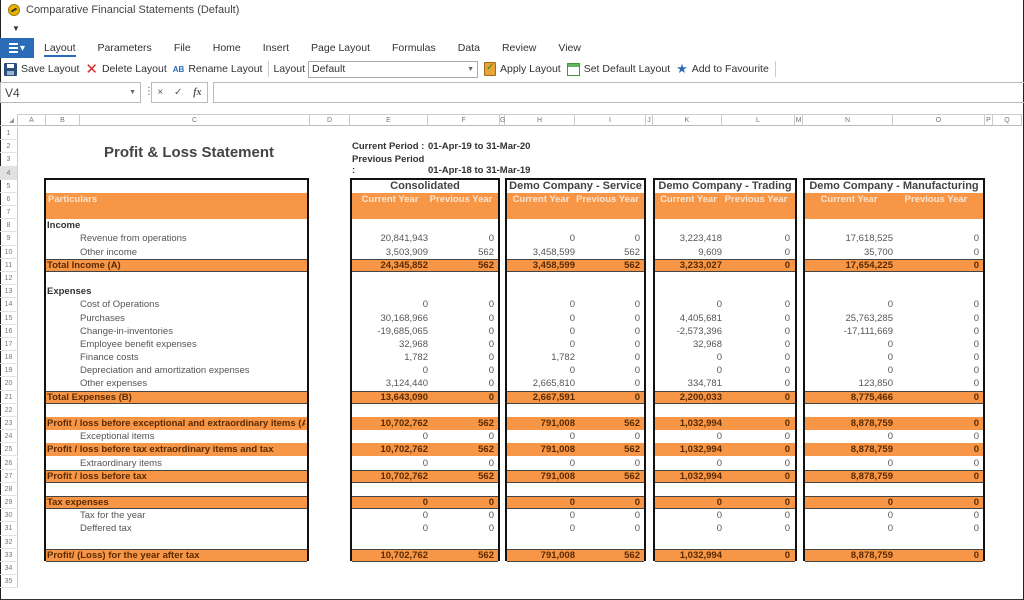  Describe the element at coordinates (9, 410) in the screenshot. I see `row-header-22: 22` at that location.